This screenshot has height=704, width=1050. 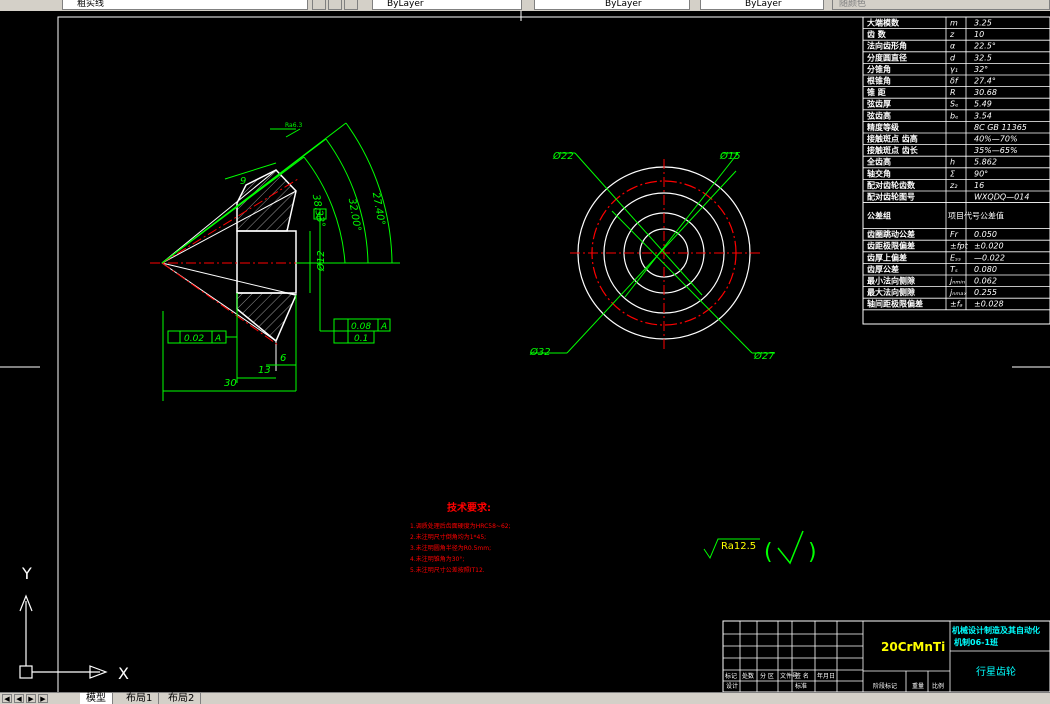 I want to click on layer-previous-button, so click(x=319, y=5).